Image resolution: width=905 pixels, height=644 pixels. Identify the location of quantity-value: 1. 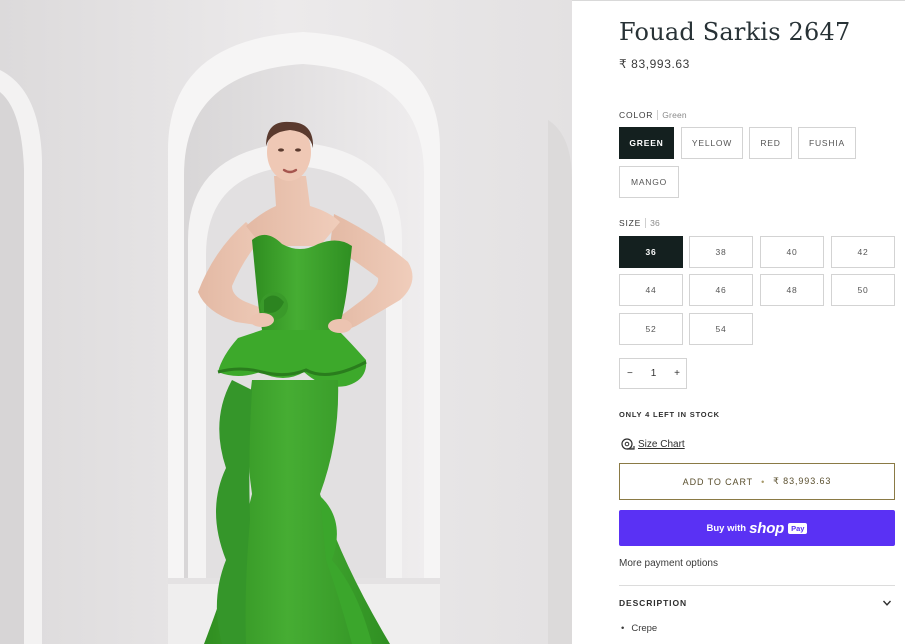
(654, 373).